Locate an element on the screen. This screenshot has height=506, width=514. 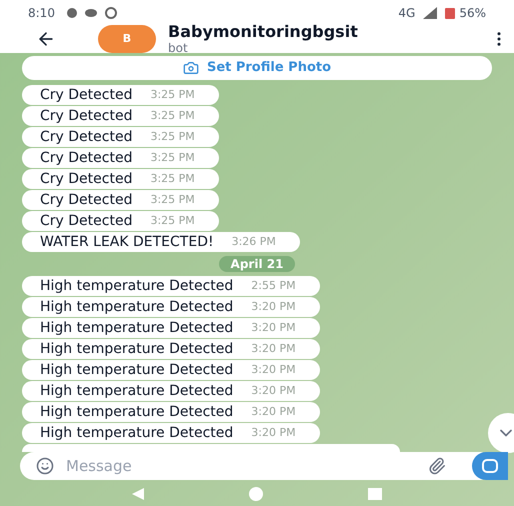
oval-icon is located at coordinates (90, 12).